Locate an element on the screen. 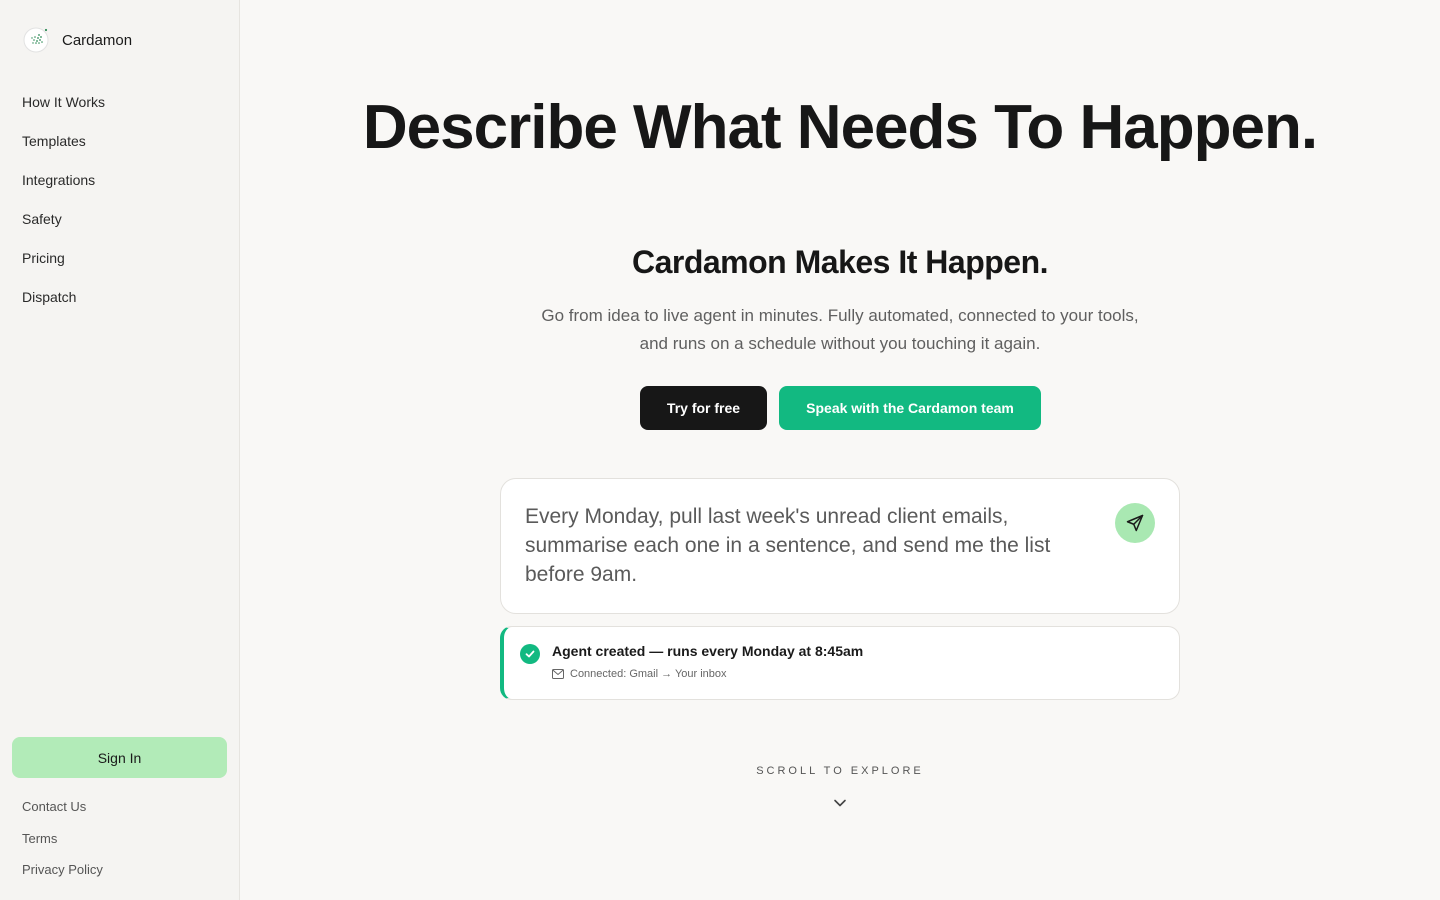  footer-links: Contact Us Terms Privacy Policy is located at coordinates (62, 844).